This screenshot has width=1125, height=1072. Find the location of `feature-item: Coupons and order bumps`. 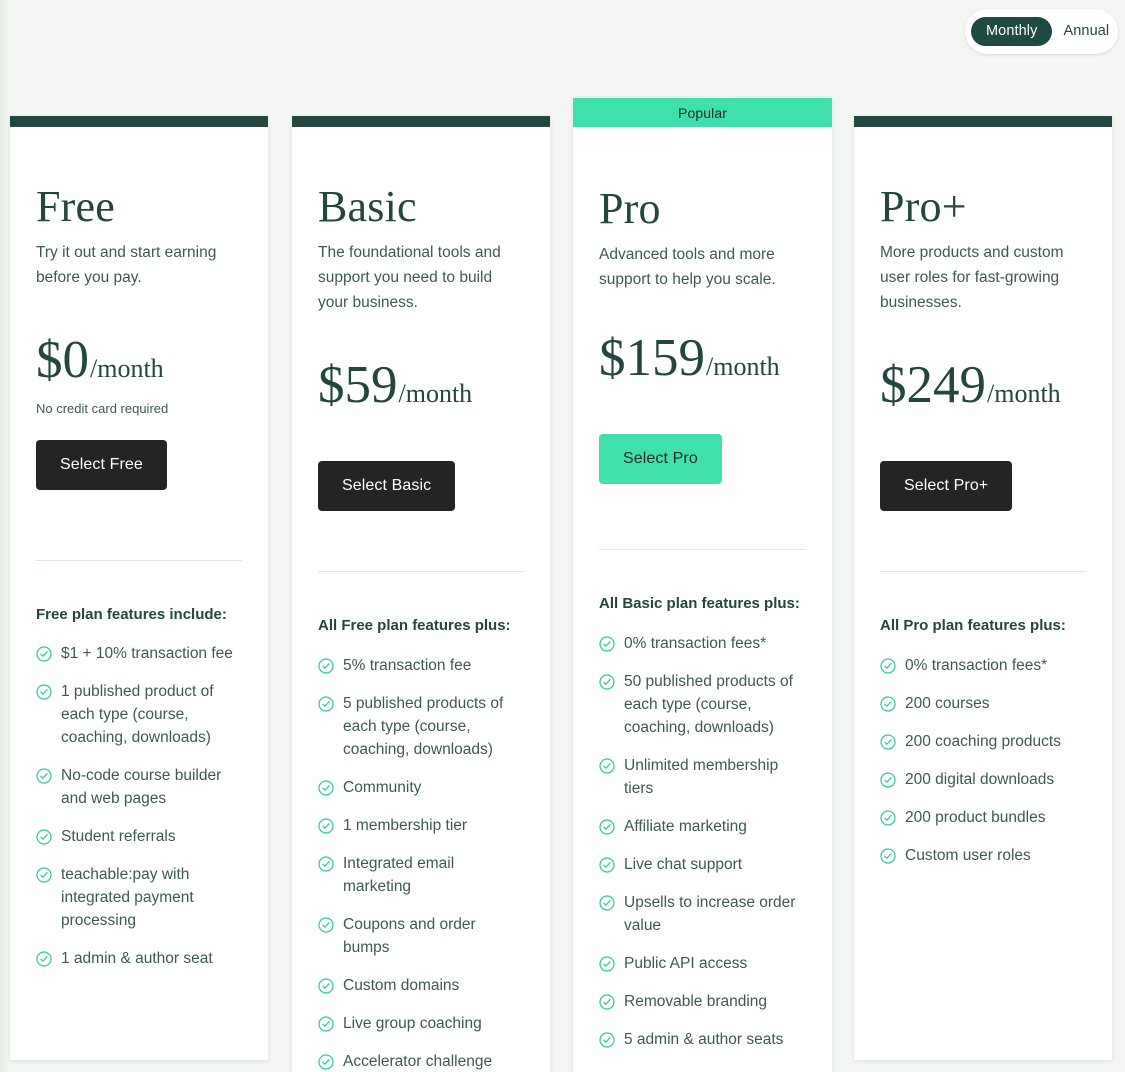

feature-item: Coupons and order bumps is located at coordinates (421, 936).